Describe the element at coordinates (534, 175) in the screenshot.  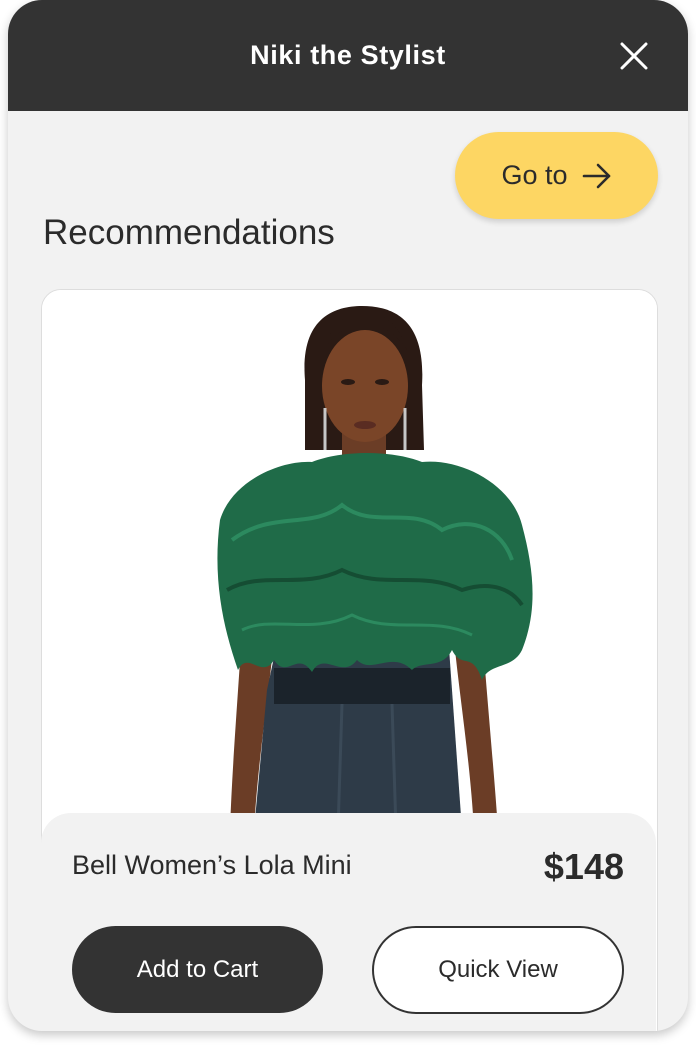
I see `go-to-label: Go to` at that location.